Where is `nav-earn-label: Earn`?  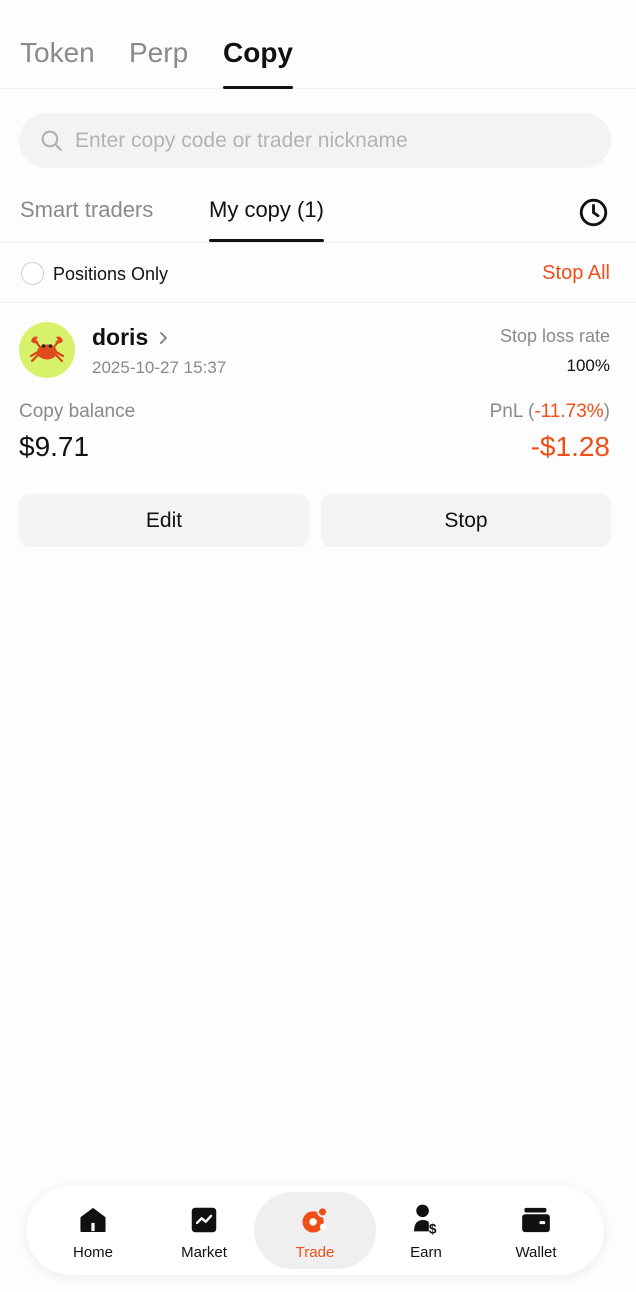
nav-earn-label: Earn is located at coordinates (426, 1252).